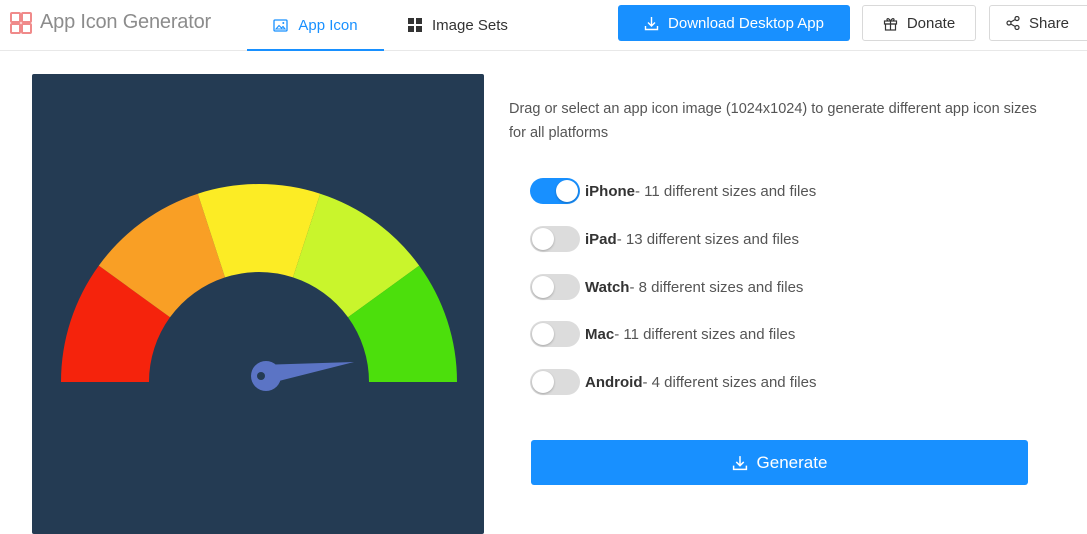  I want to click on share-button: Share, so click(1038, 23).